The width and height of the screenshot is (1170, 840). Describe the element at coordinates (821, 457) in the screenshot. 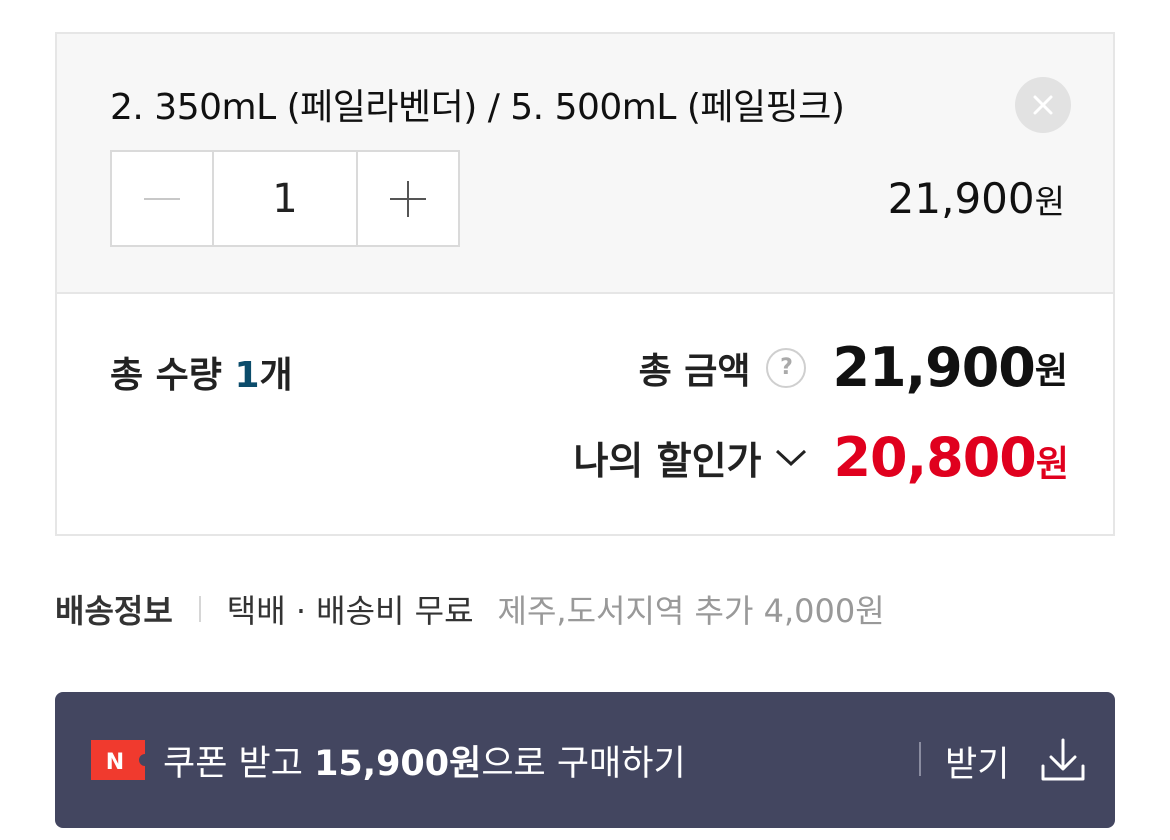

I see `discount-price-toggle: 나의 할인가 20,800원` at that location.